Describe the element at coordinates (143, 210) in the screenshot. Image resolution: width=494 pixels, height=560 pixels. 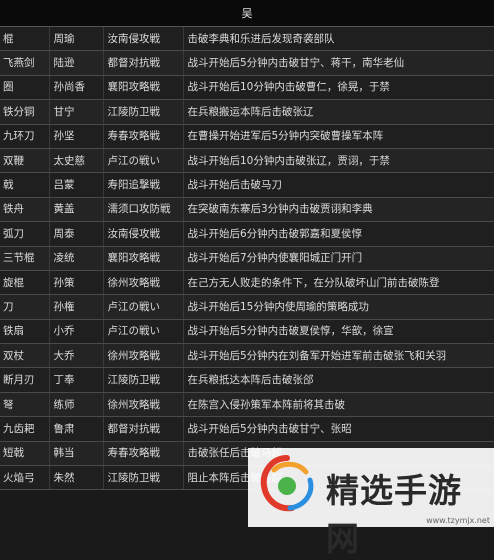
I see `stage-cell: 濡须口攻防戦` at that location.